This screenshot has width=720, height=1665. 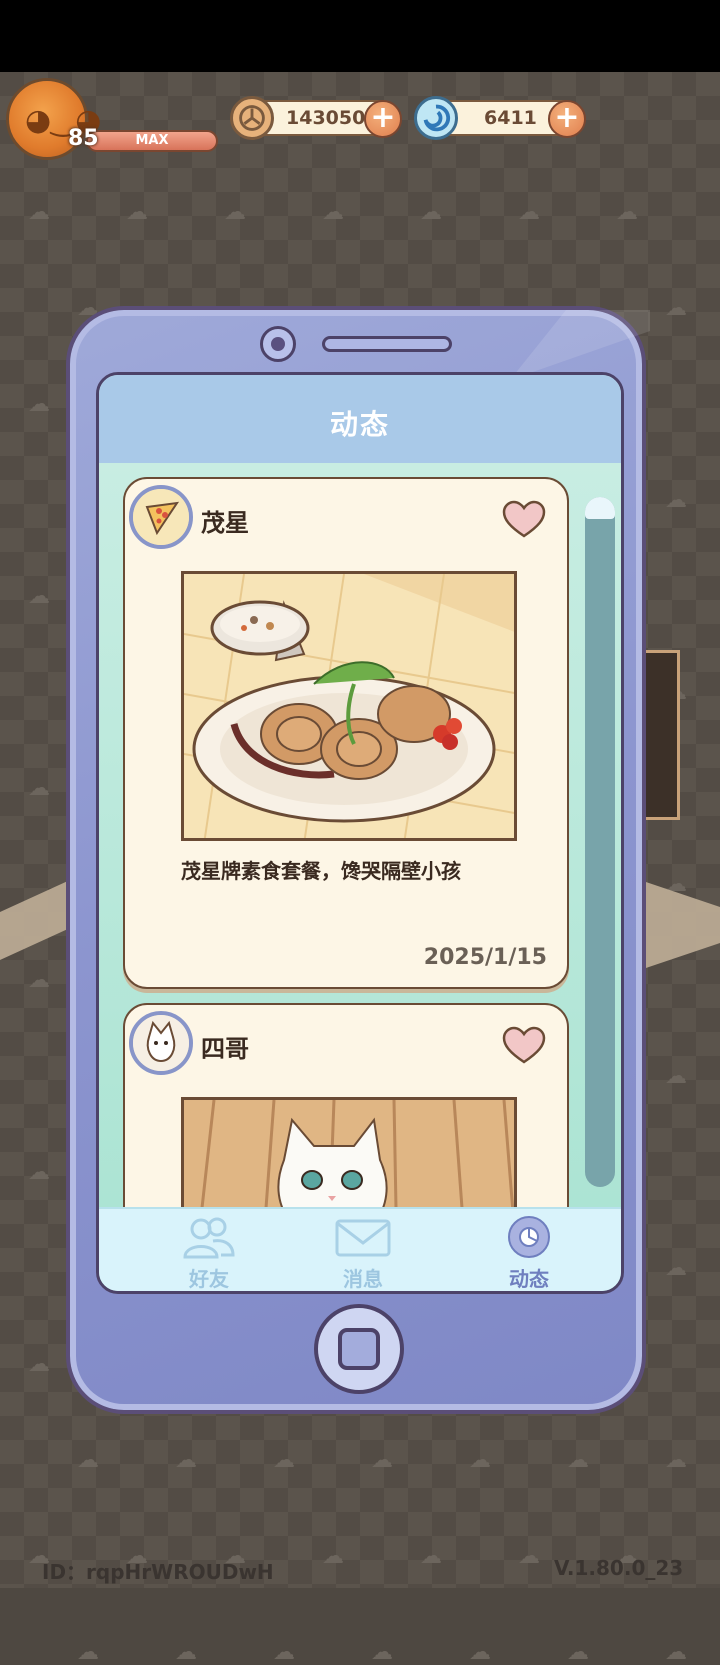 What do you see at coordinates (485, 957) in the screenshot?
I see `post-date: 2025/1/15` at bounding box center [485, 957].